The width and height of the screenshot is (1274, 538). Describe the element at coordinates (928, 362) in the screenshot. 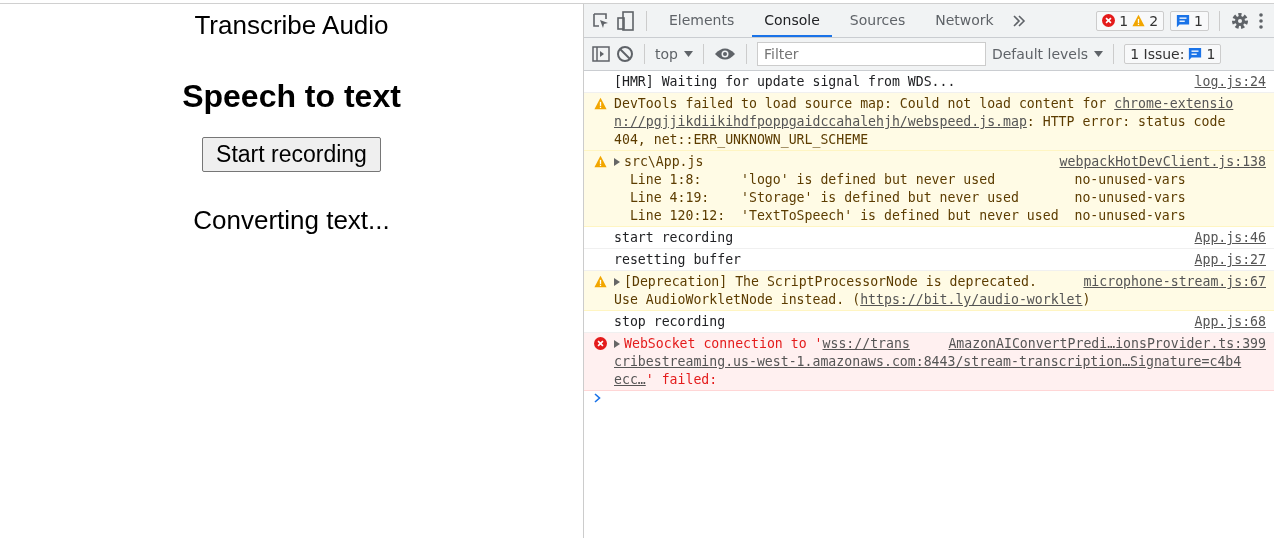

I see `link: cribestreaming.us-west-1.amazonaws.com:8443/stream-transcription…Signature=c4b4` at that location.